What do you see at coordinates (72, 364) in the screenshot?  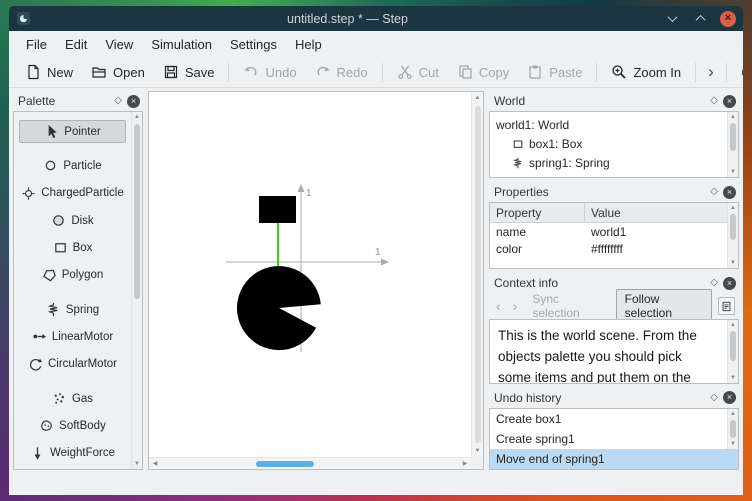 I see `palette-item-circularmotor: CircularMotor` at bounding box center [72, 364].